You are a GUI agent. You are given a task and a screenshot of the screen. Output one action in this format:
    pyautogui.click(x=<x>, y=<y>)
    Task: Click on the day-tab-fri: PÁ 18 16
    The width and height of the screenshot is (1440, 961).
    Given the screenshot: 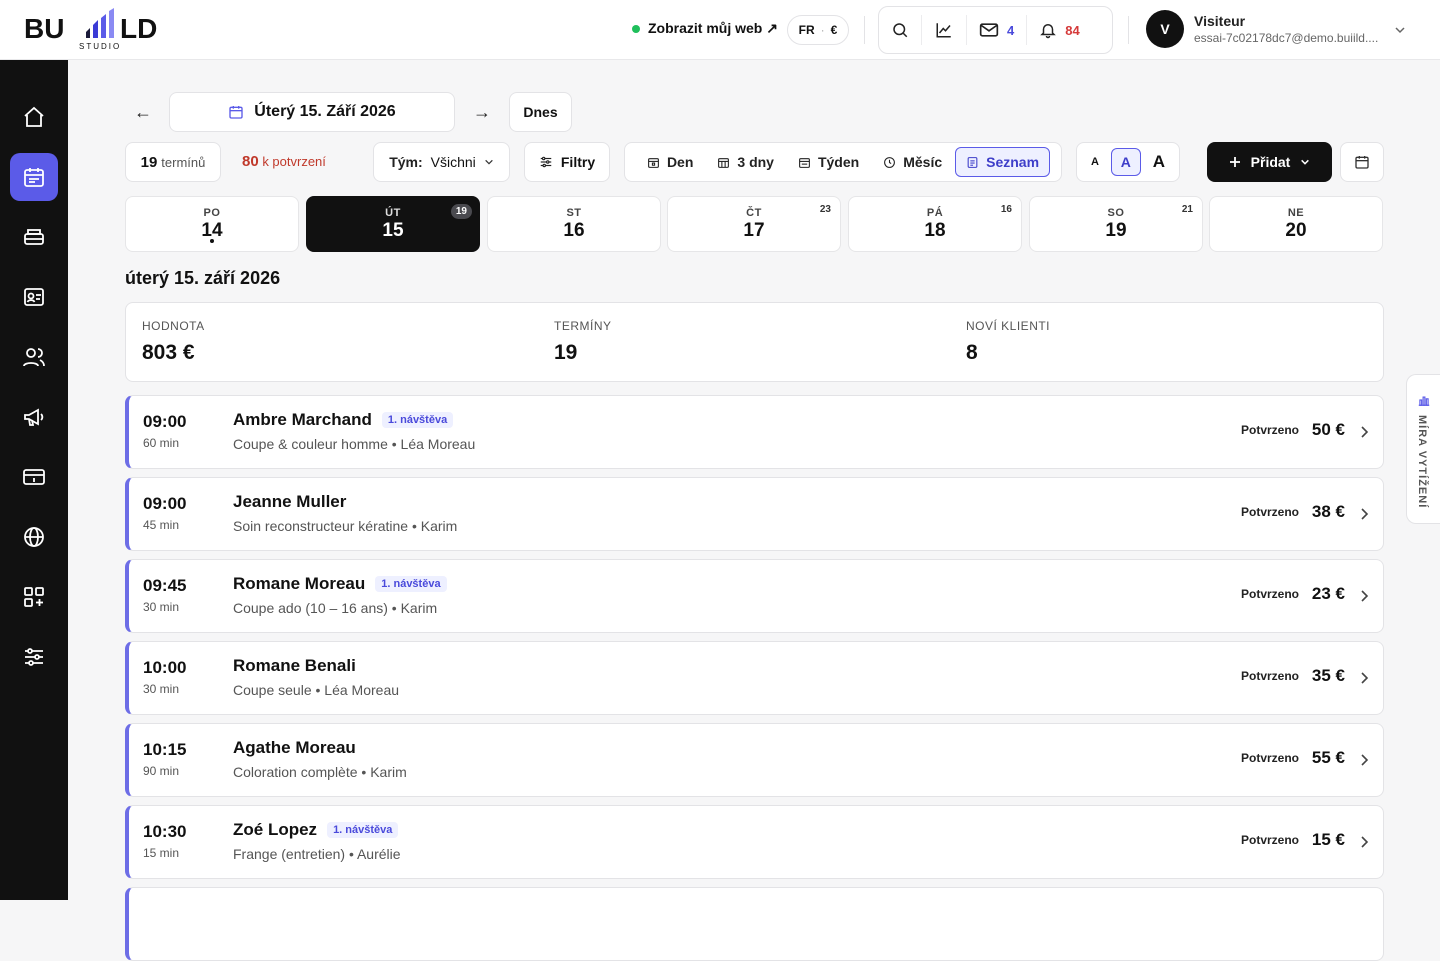 What is the action you would take?
    pyautogui.click(x=935, y=224)
    